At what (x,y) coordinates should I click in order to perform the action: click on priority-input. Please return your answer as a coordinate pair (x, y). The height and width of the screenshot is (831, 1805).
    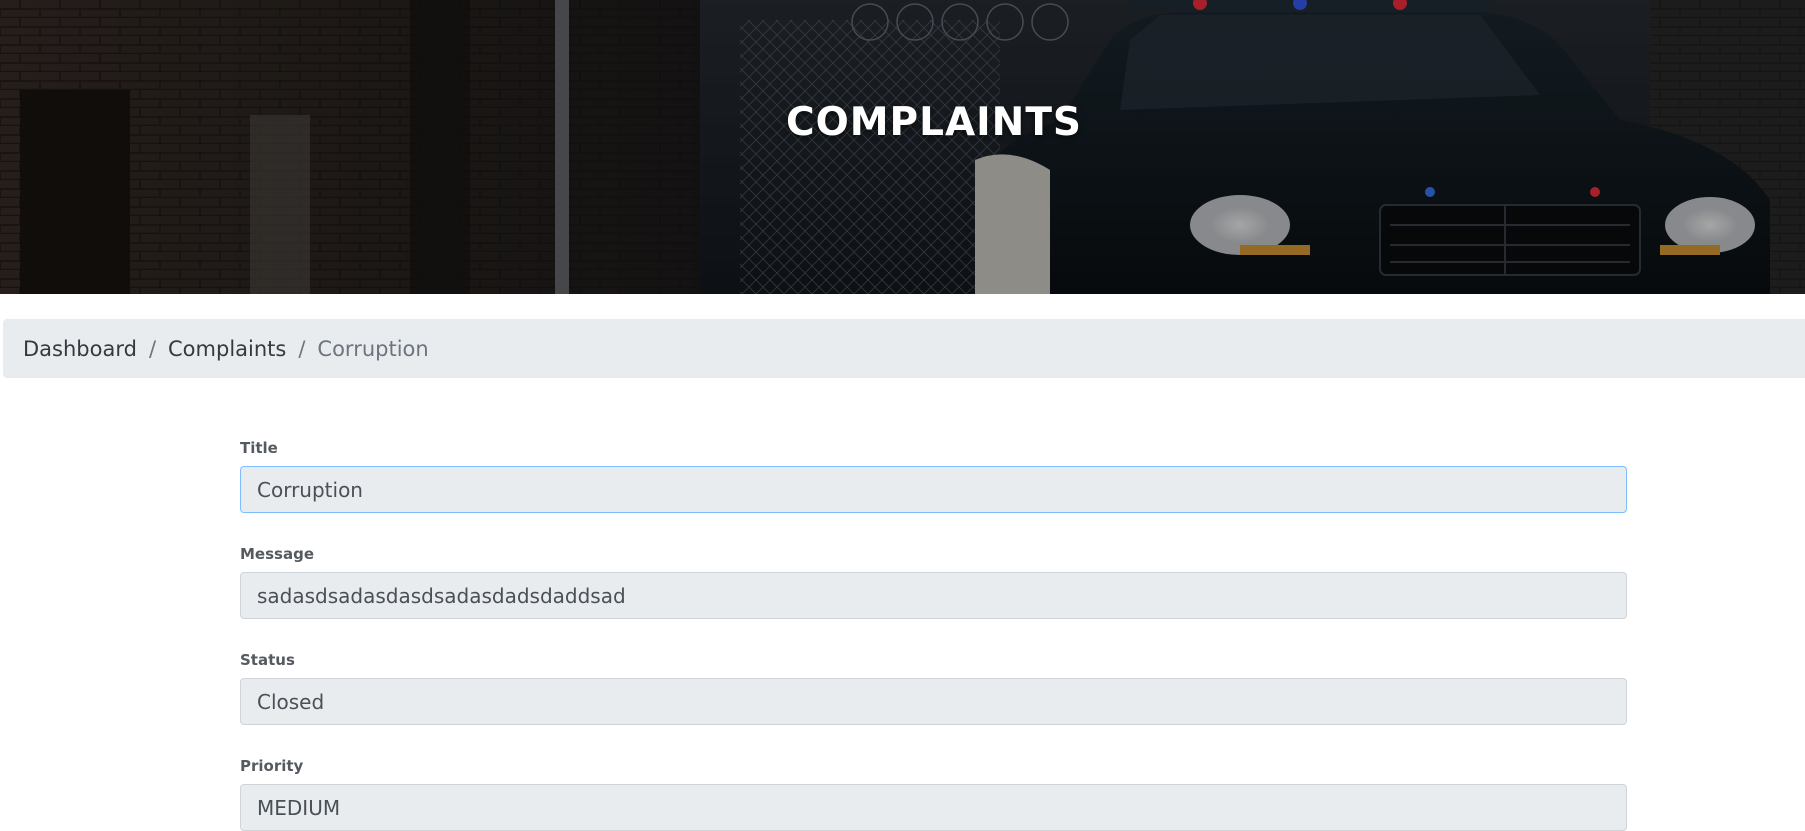
    Looking at the image, I should click on (933, 807).